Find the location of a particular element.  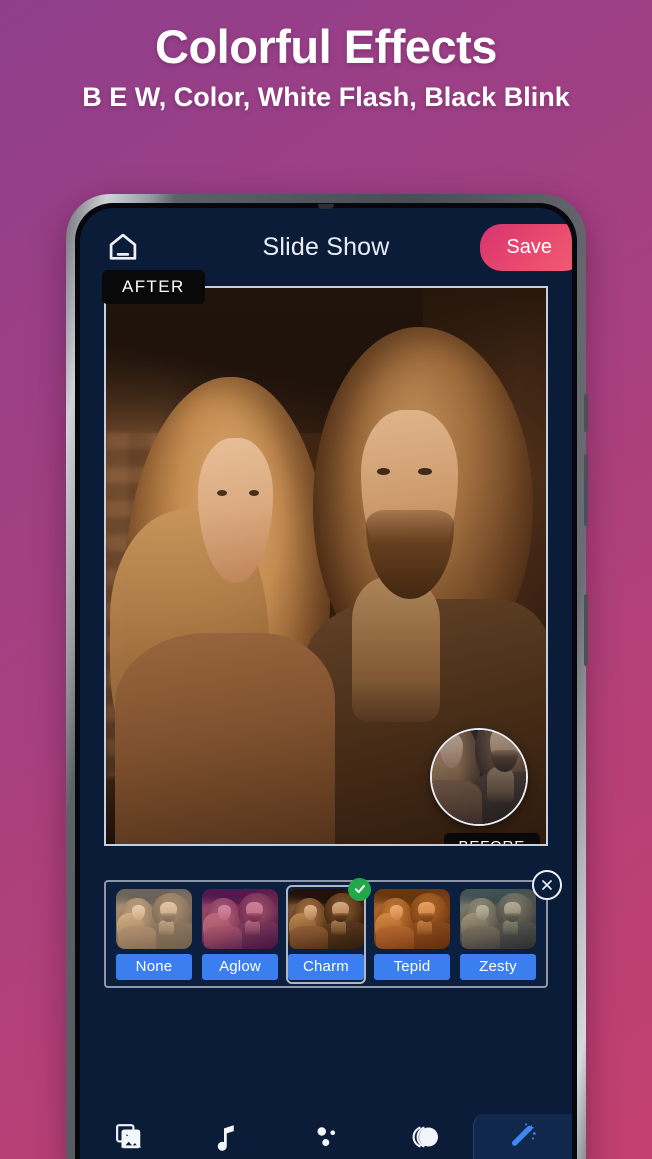

save-button: Save is located at coordinates (526, 247).